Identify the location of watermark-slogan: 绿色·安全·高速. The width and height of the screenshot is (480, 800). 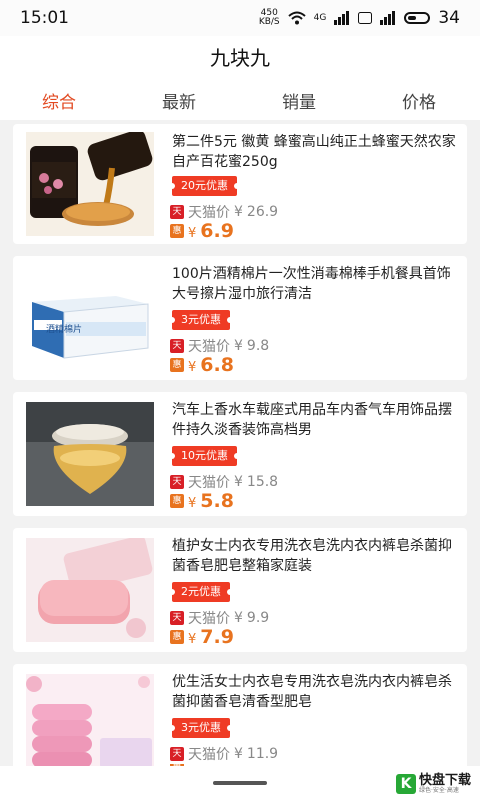
(439, 790).